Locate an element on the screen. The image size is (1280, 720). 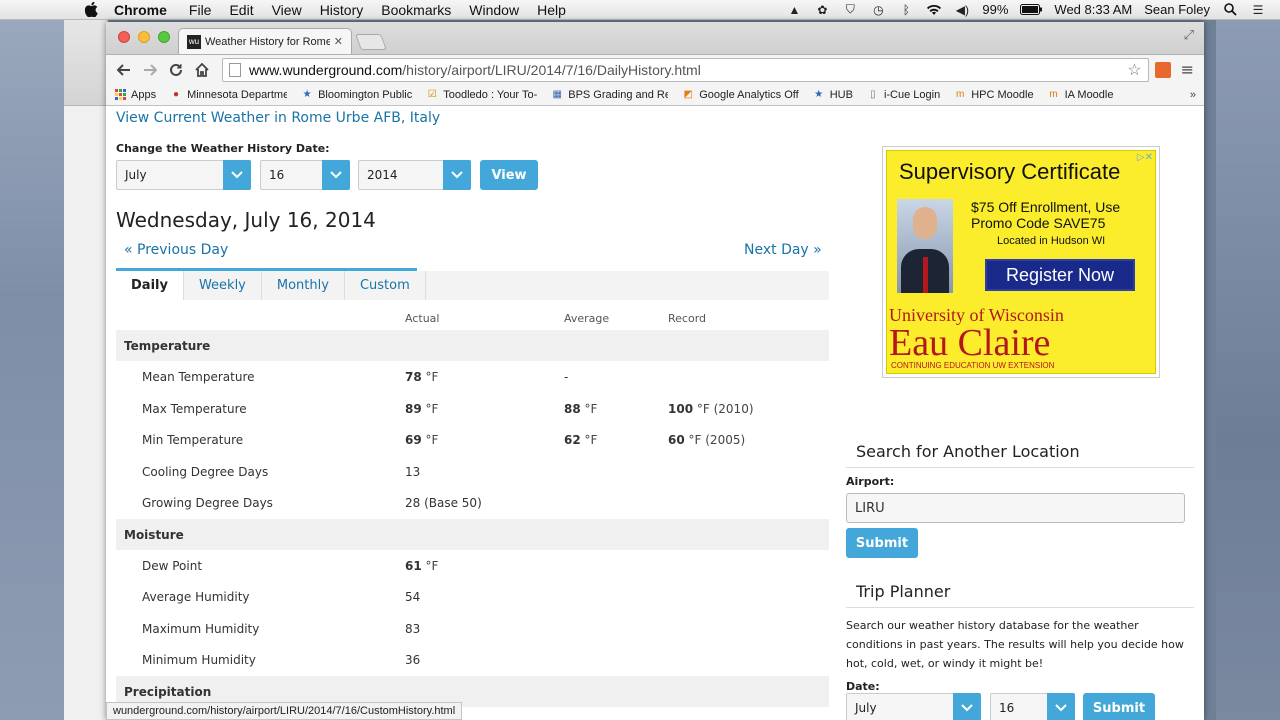
url-host: www.wunderground.com is located at coordinates (326, 69).